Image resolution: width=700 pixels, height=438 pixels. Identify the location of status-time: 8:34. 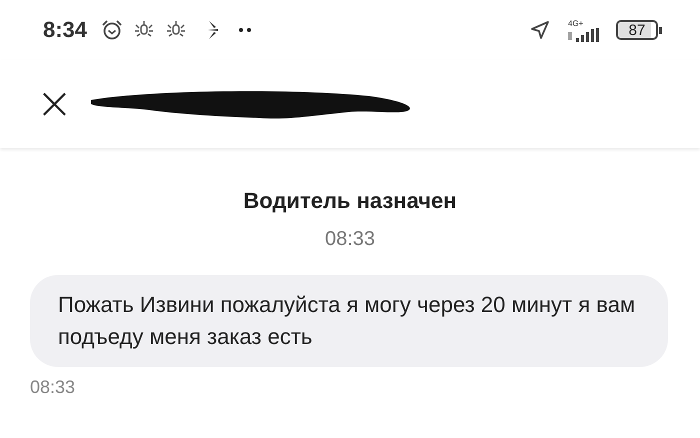
(65, 30).